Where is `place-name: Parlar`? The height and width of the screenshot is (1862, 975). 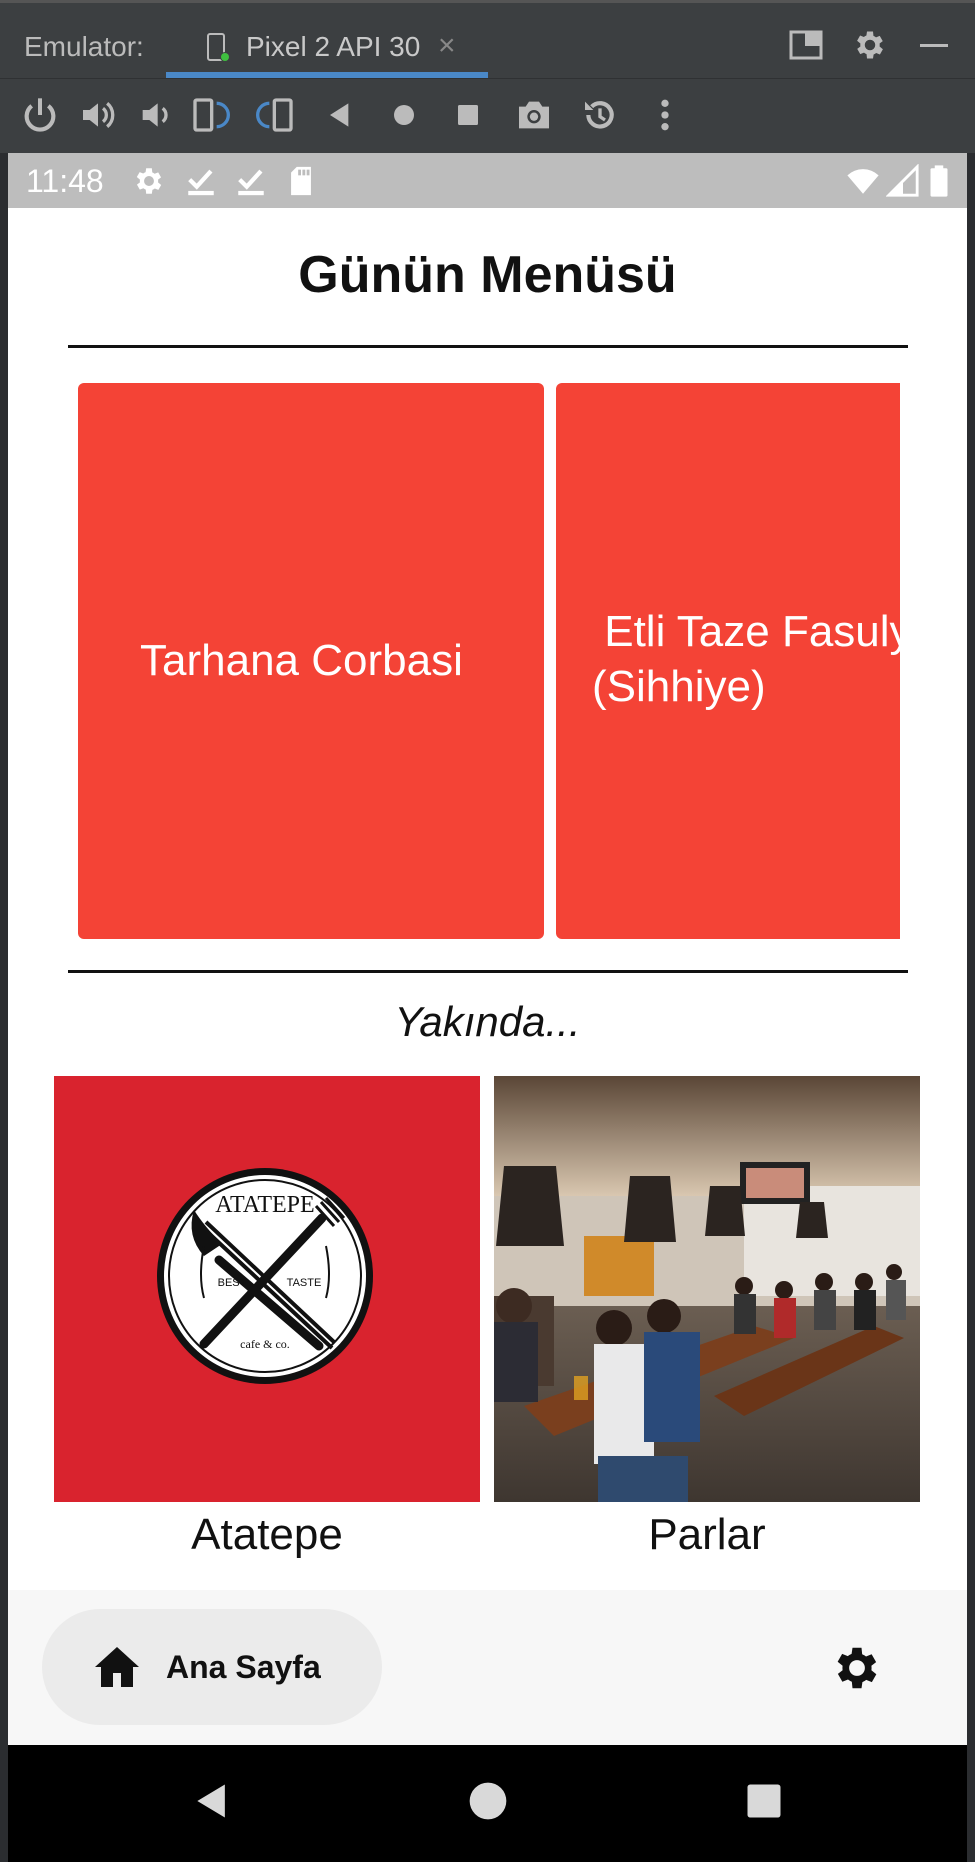 place-name: Parlar is located at coordinates (707, 1534).